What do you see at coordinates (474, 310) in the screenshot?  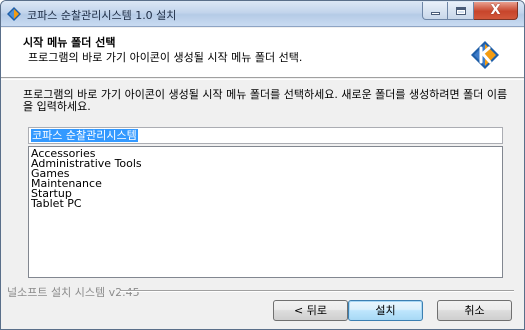 I see `cancel-button: 취소` at bounding box center [474, 310].